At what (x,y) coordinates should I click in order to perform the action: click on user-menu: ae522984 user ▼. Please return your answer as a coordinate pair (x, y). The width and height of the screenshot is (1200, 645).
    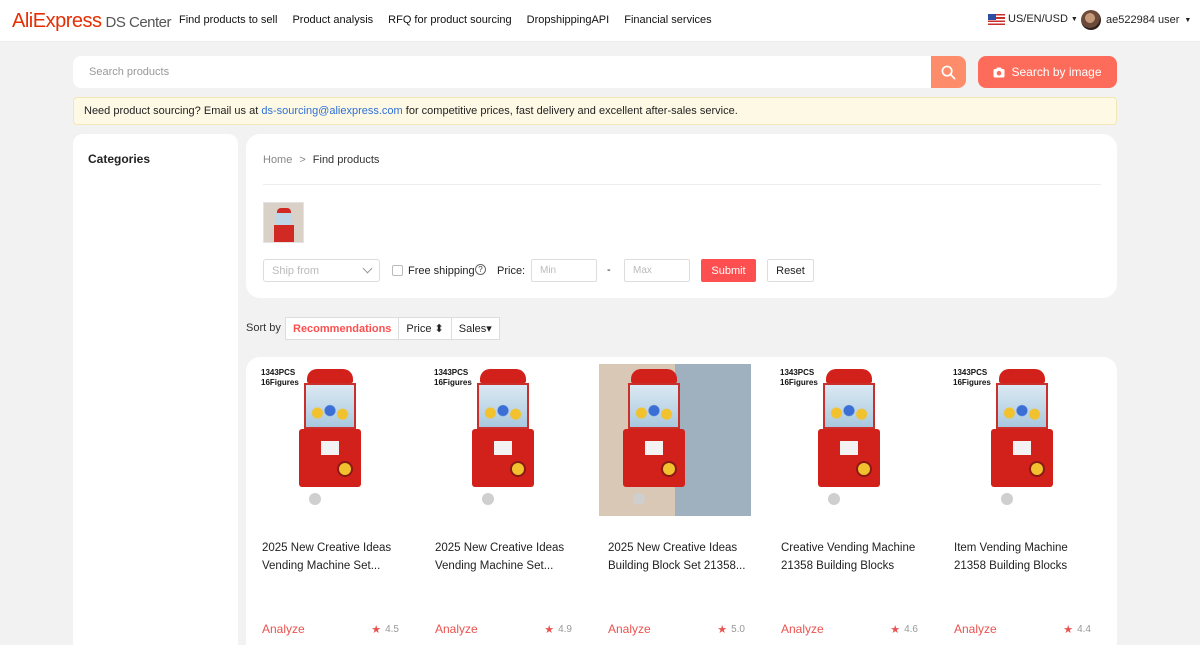
    Looking at the image, I should click on (1136, 20).